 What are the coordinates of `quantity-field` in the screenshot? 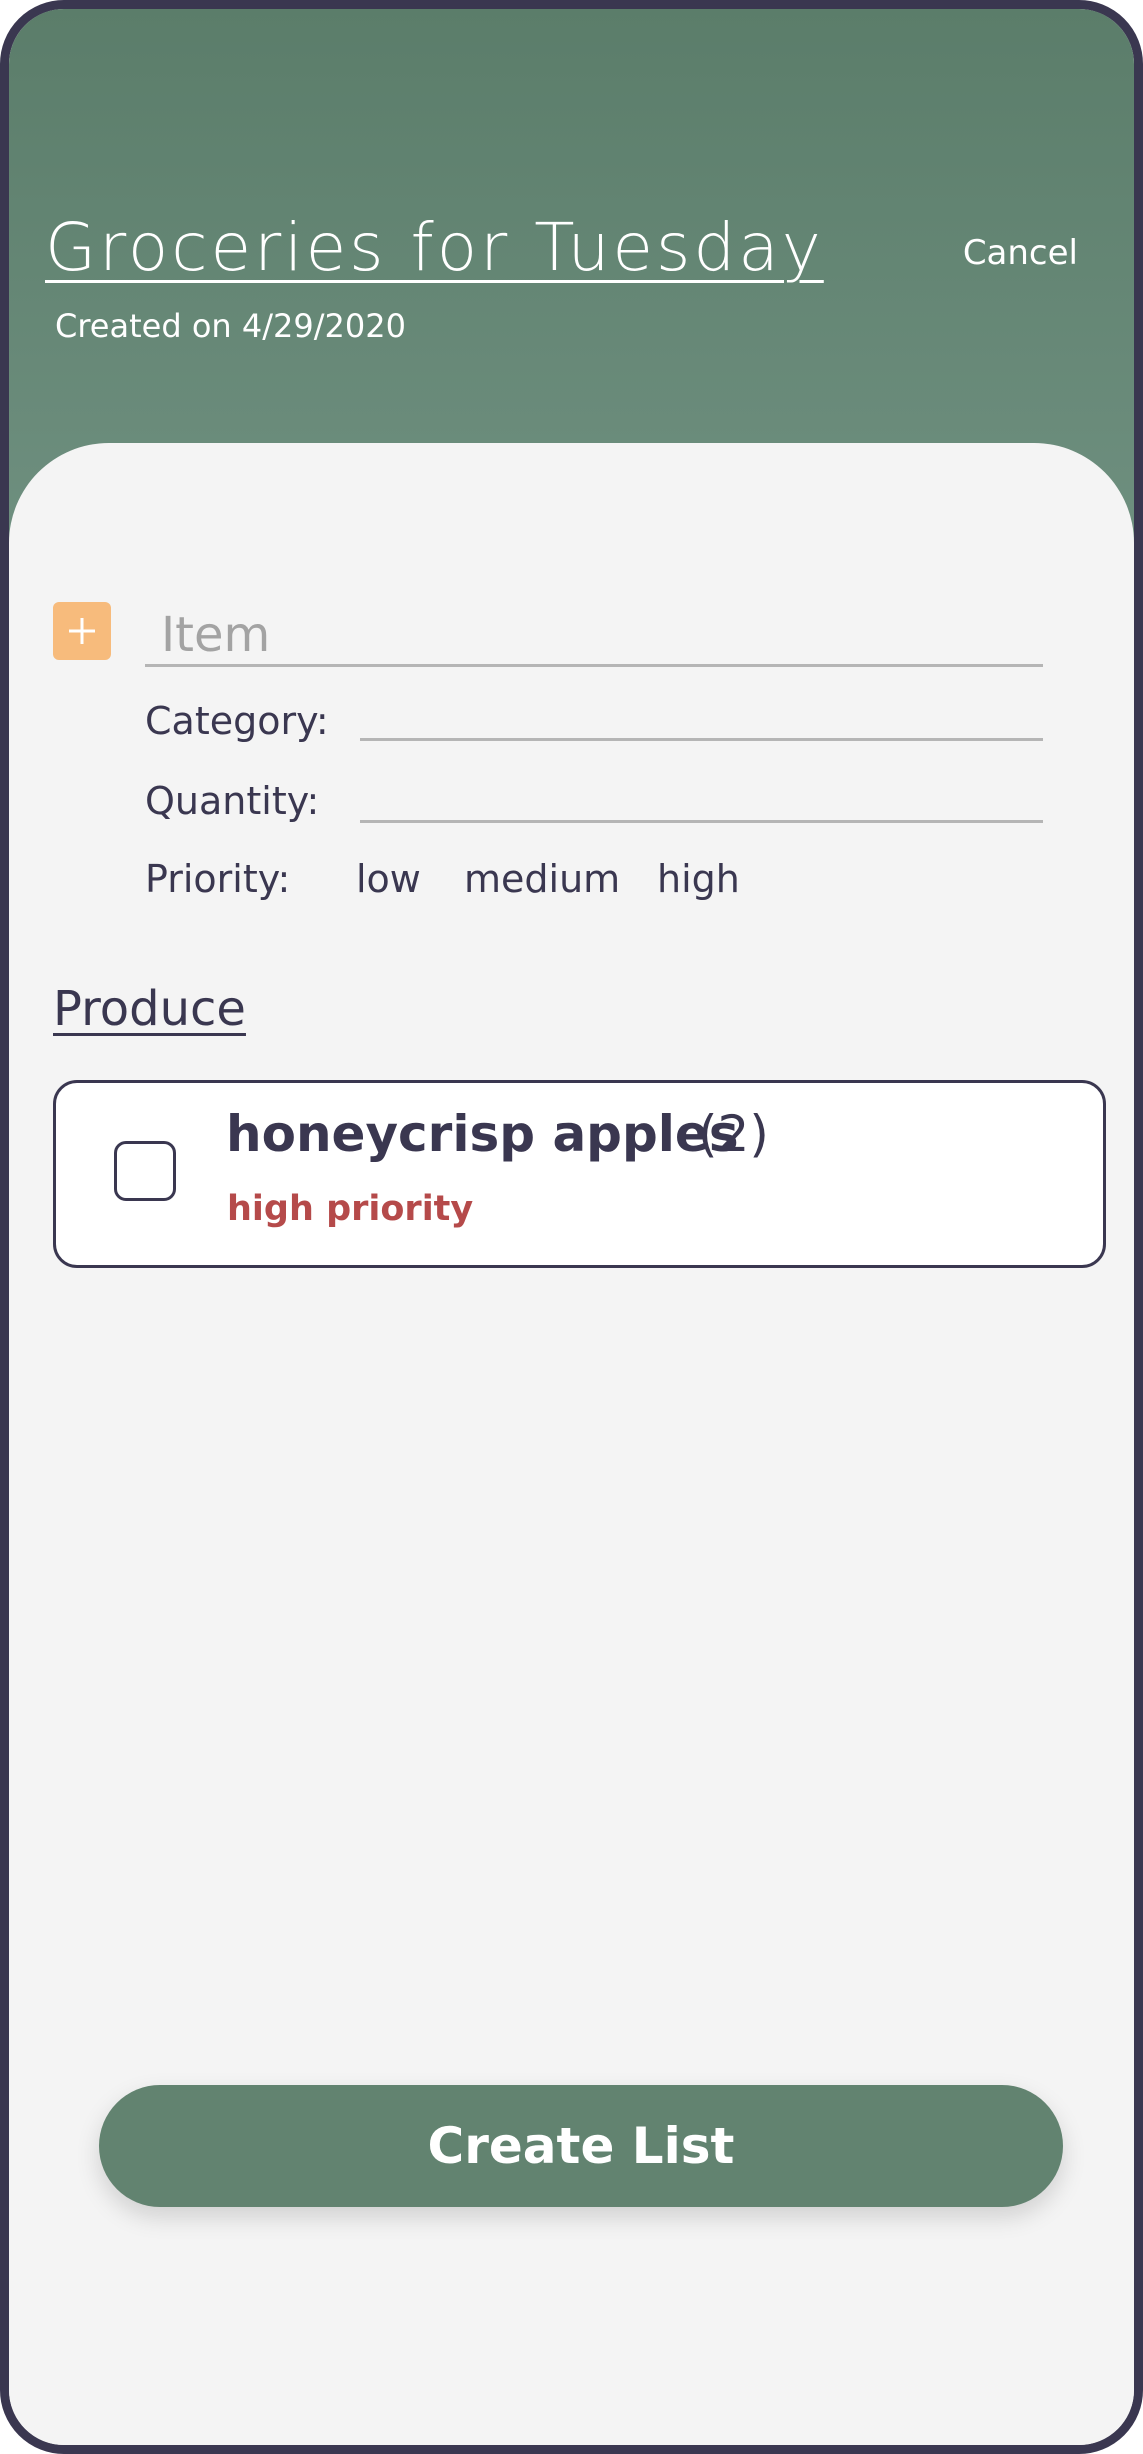 It's located at (701, 801).